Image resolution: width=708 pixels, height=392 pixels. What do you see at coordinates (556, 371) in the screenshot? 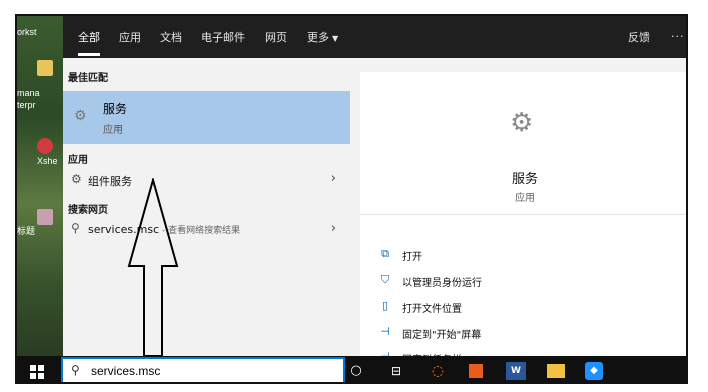
I see `file-explorer-icon` at bounding box center [556, 371].